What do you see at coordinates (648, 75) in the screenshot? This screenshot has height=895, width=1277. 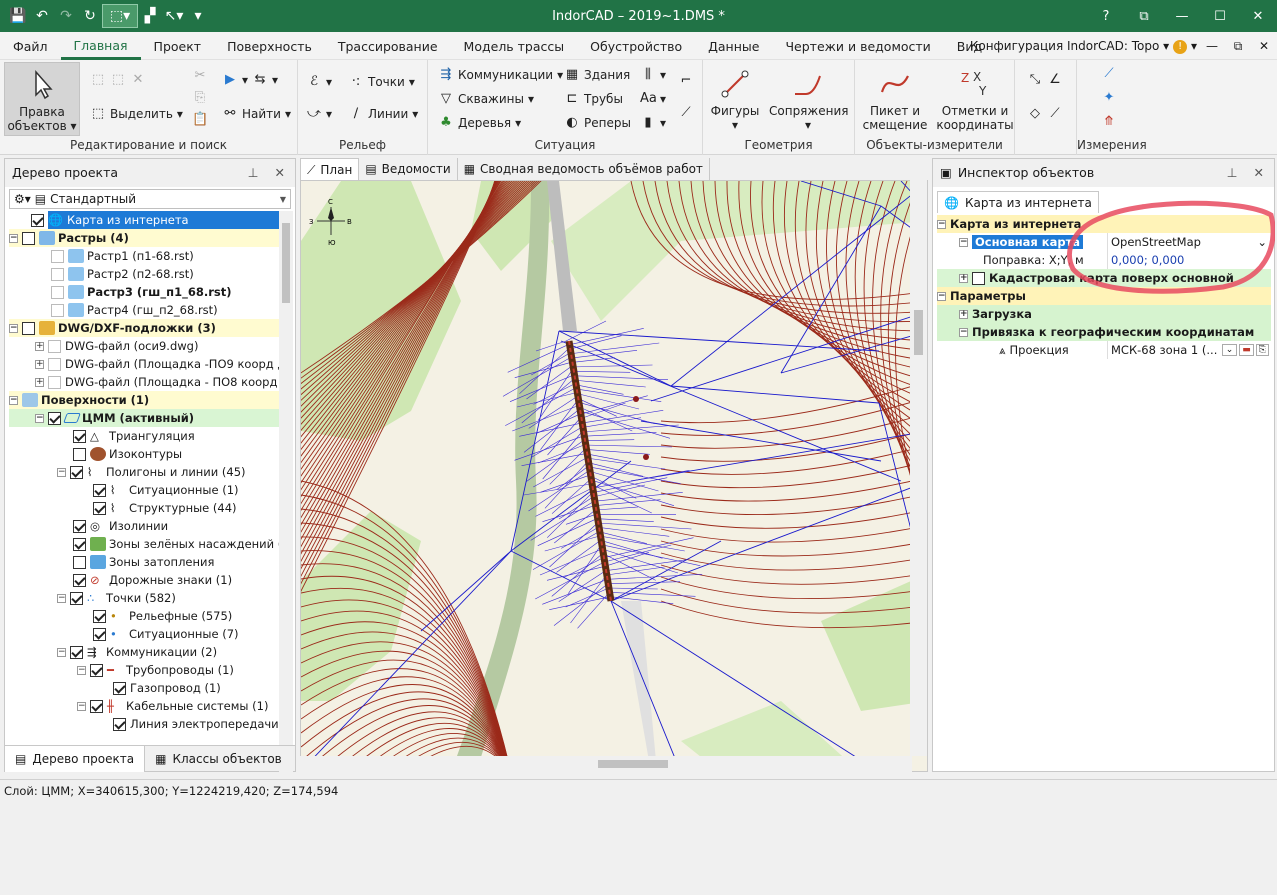 I see `fence-icon: ⫼` at bounding box center [648, 75].